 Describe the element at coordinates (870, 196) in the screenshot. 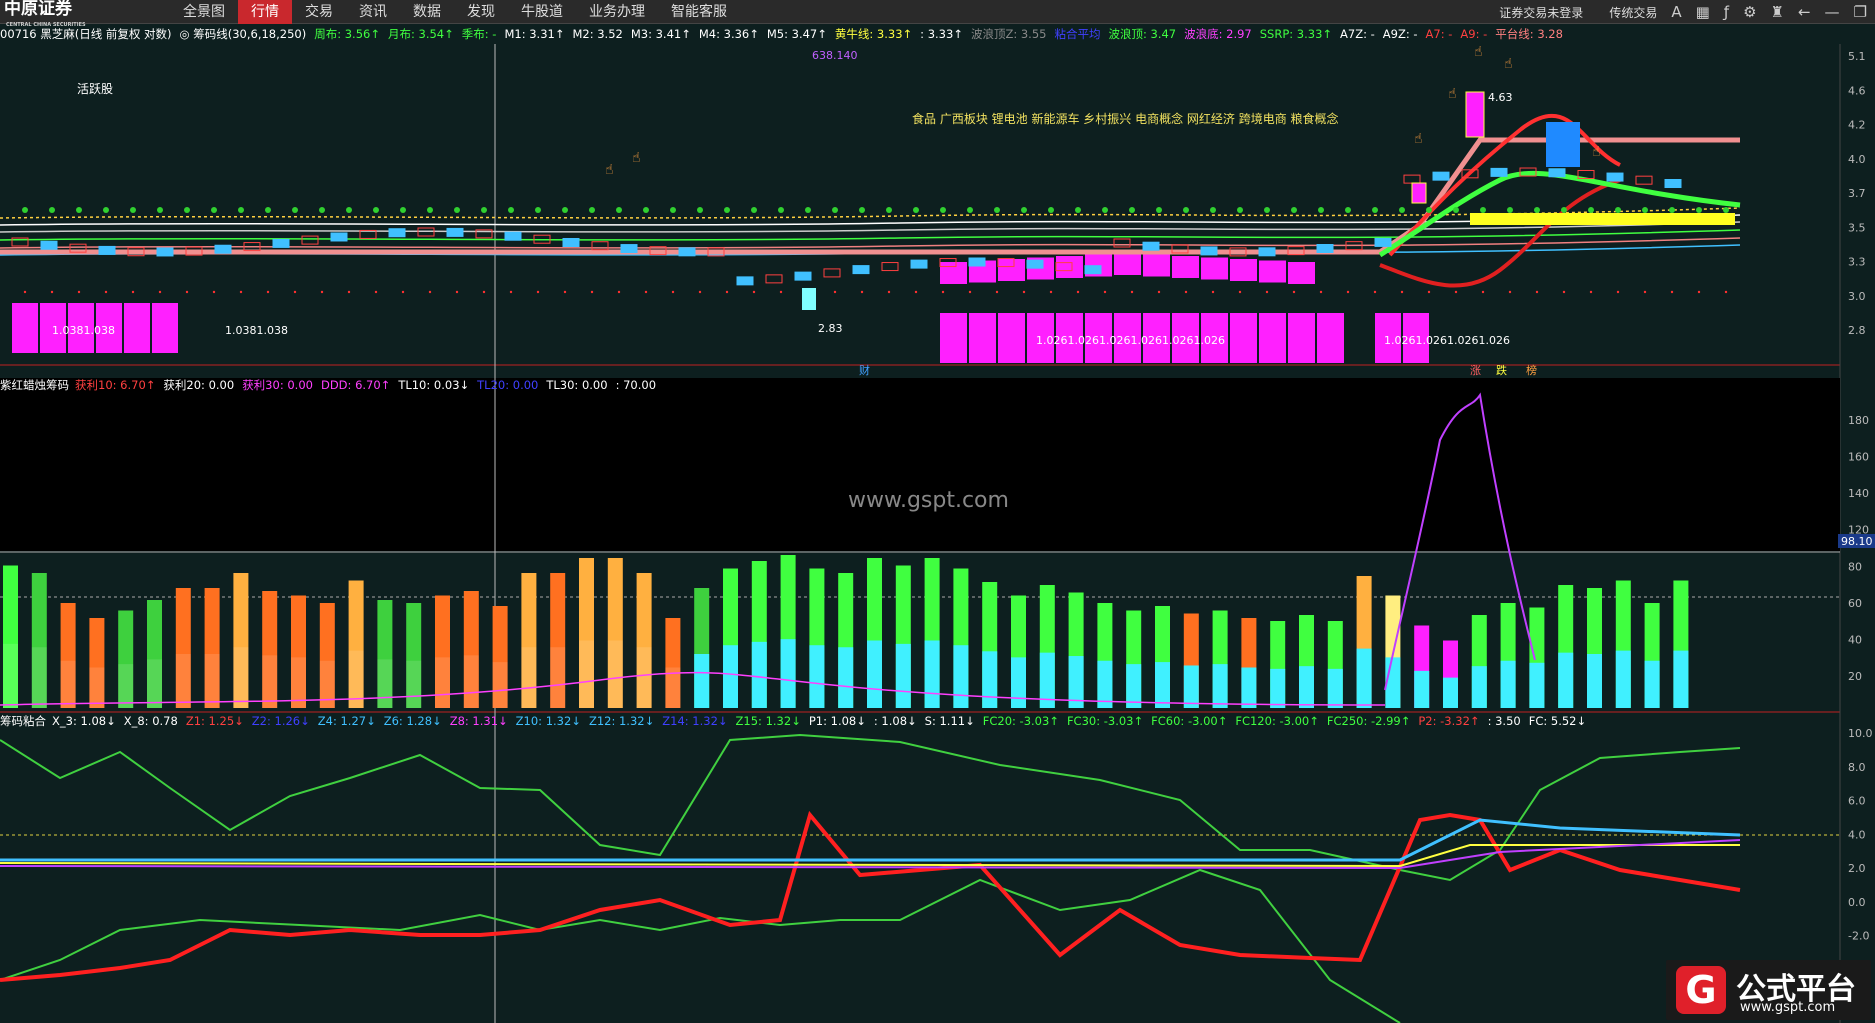

I see `platform-line` at that location.